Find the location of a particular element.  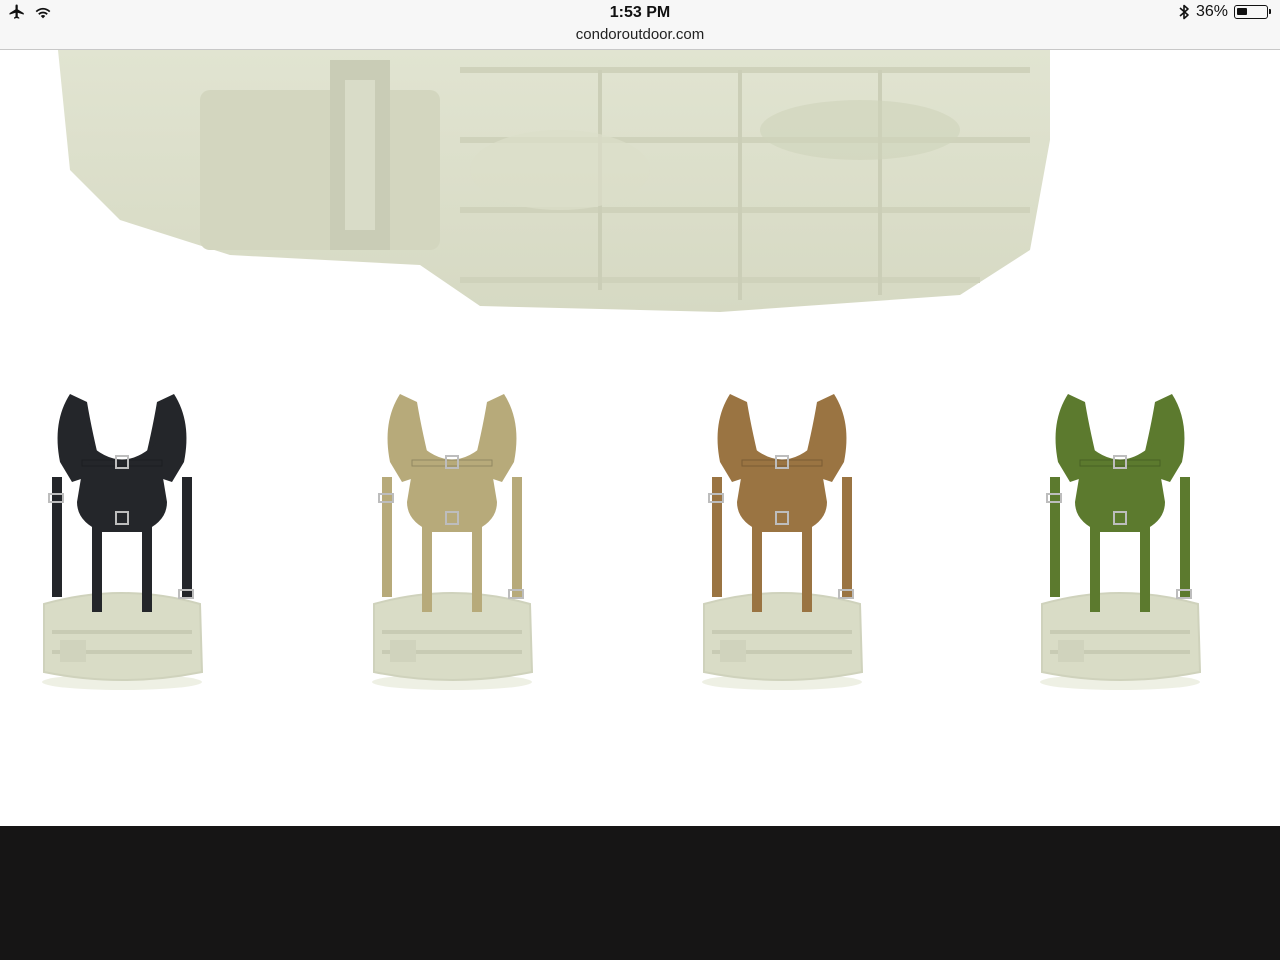

status-icons-right: 36% is located at coordinates (1224, 12).